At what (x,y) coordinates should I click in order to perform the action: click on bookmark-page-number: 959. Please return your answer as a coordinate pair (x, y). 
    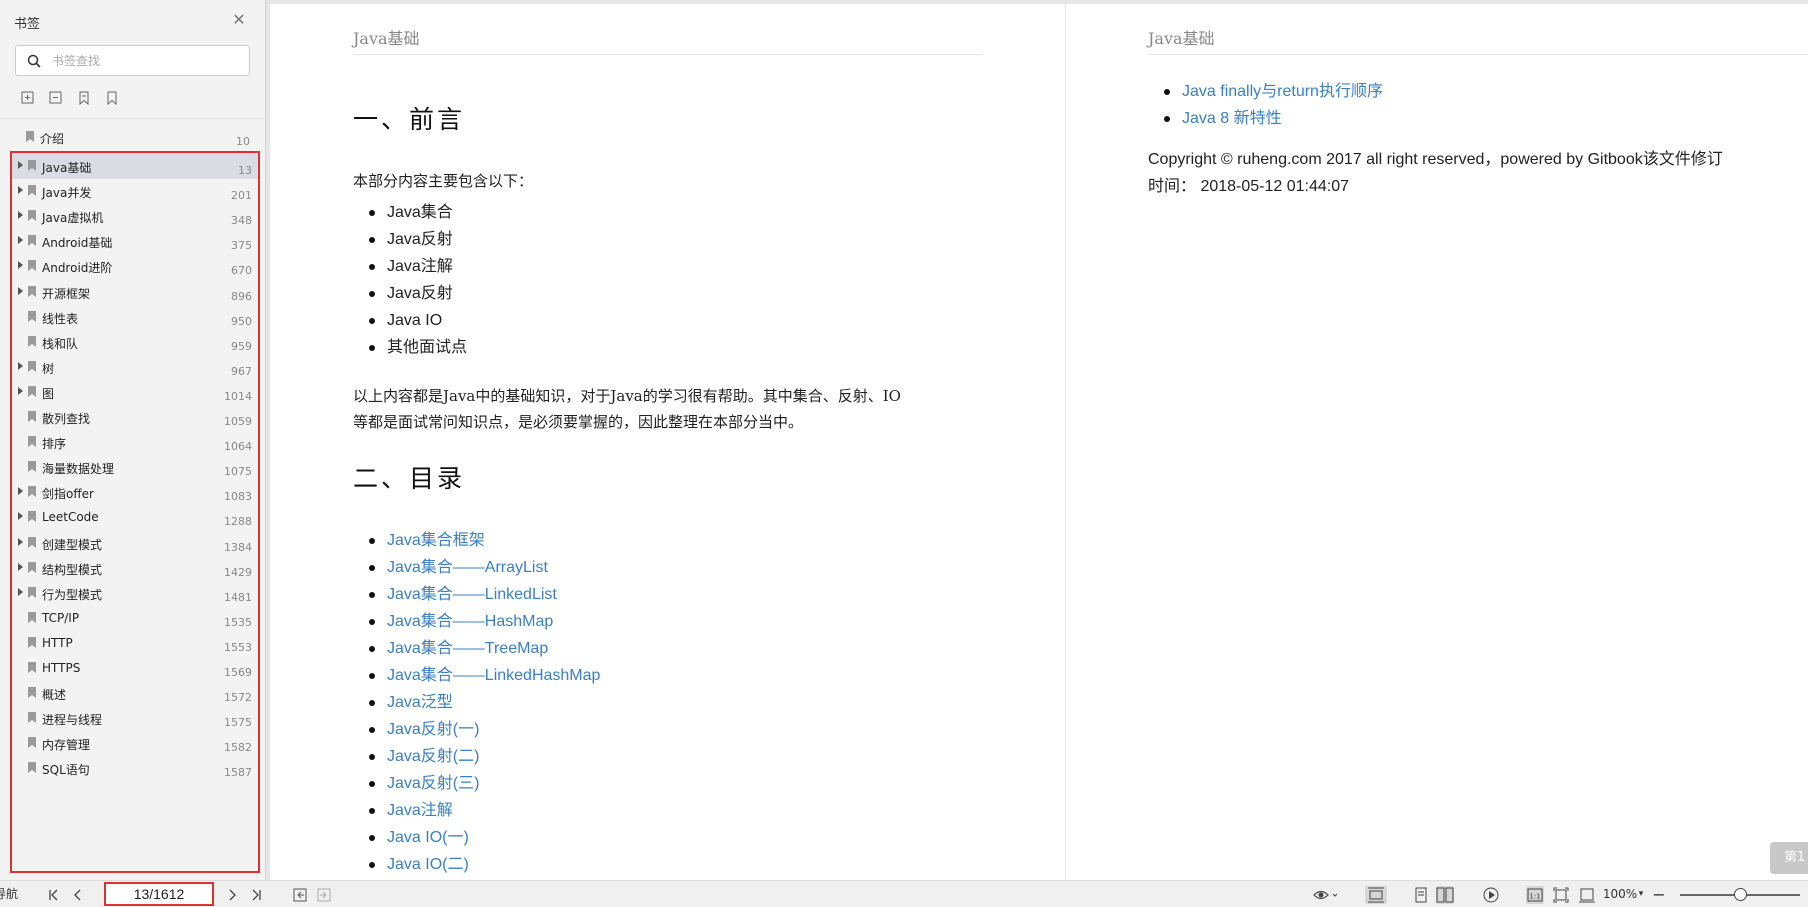
    Looking at the image, I should click on (241, 346).